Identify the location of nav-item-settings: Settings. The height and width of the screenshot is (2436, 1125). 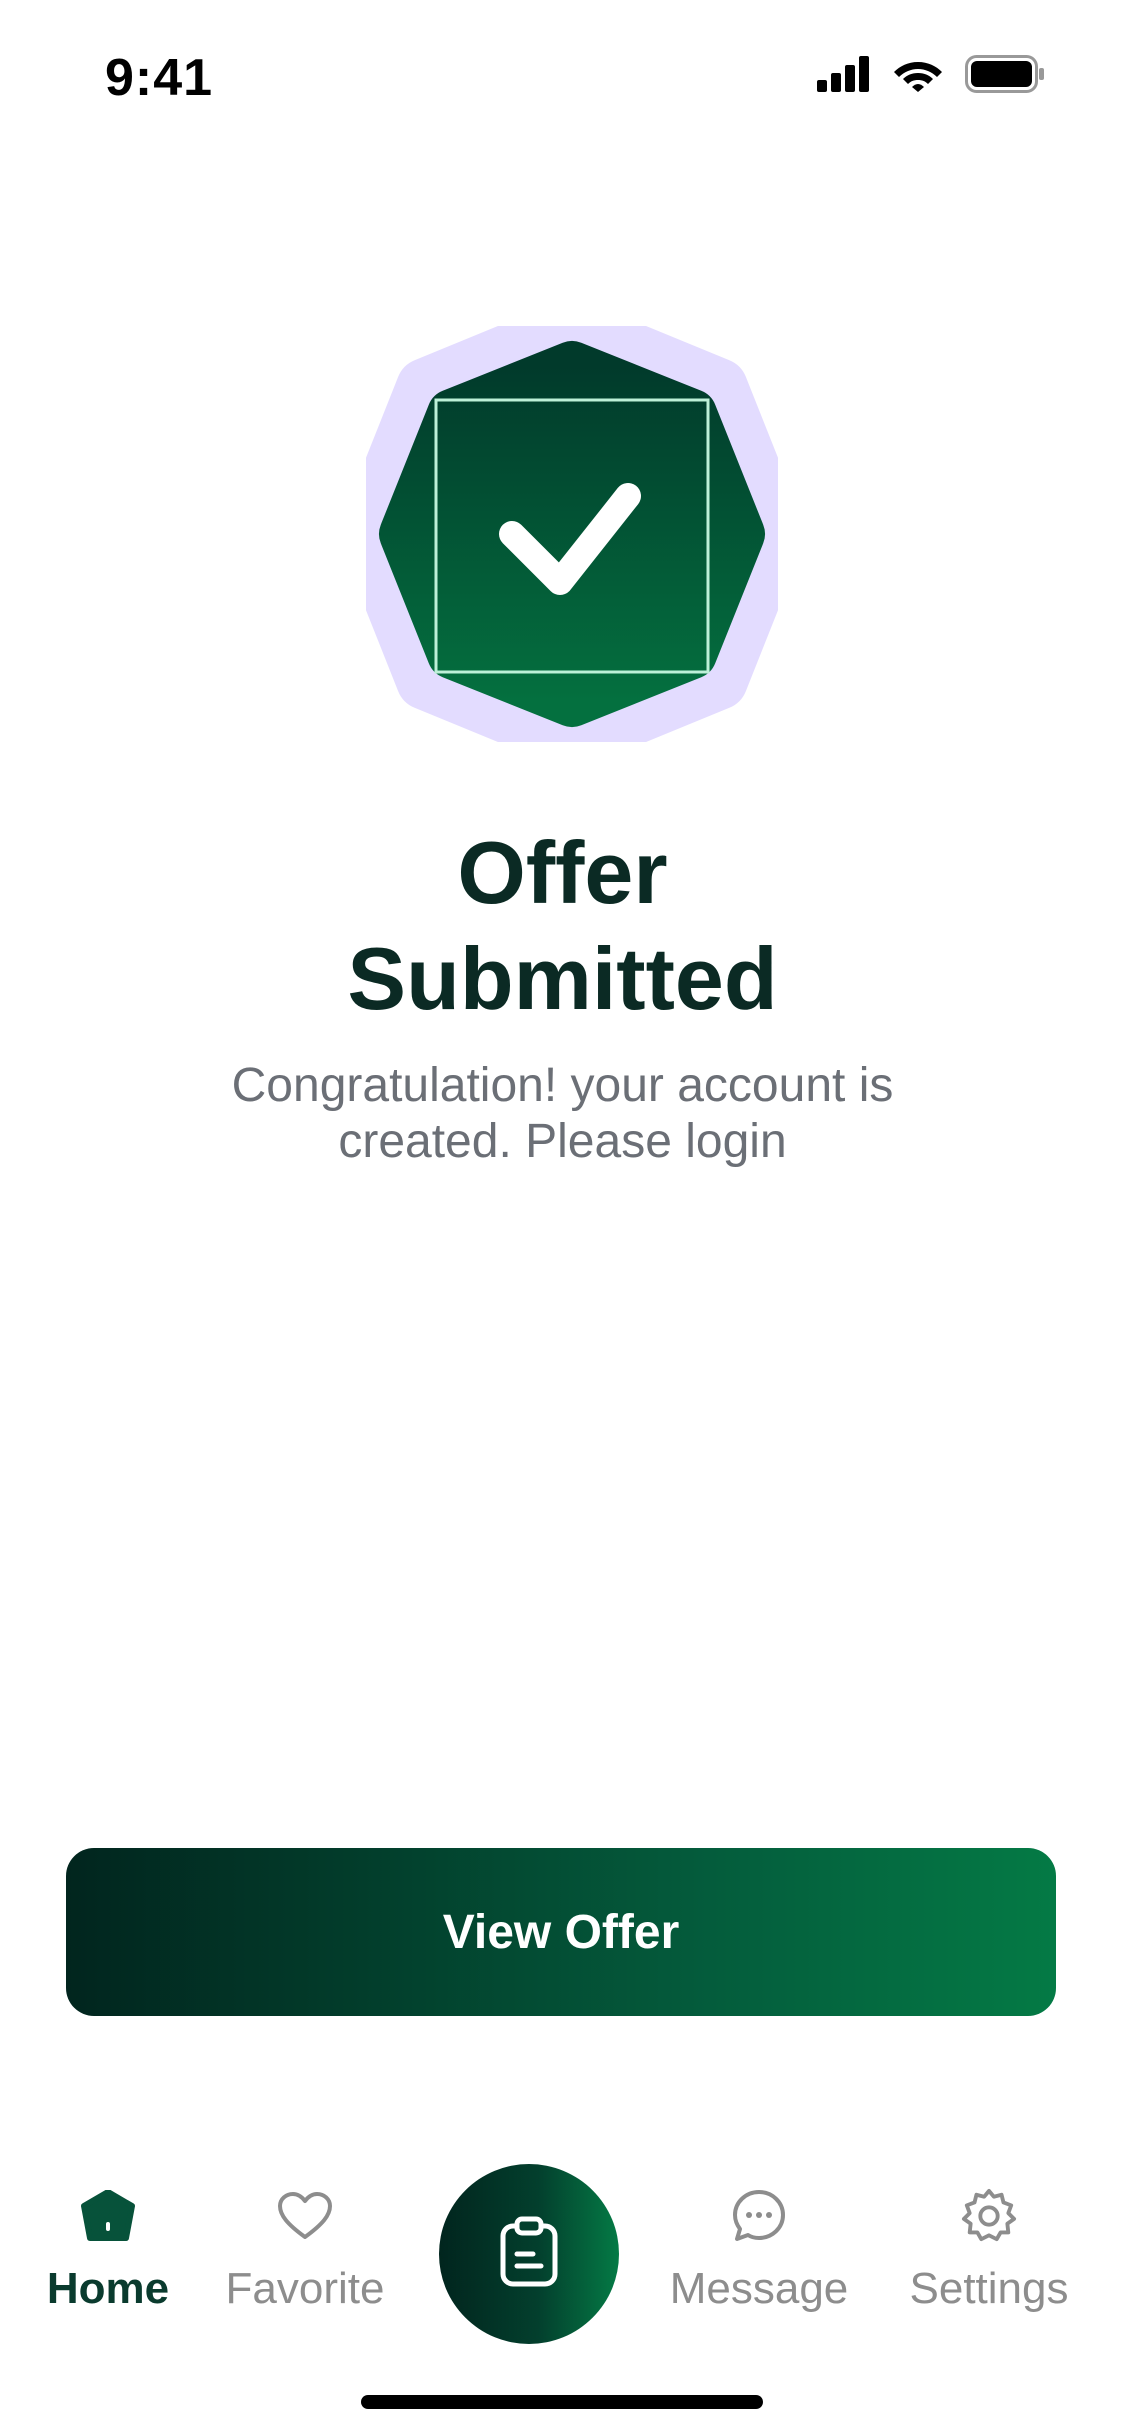
(989, 2251).